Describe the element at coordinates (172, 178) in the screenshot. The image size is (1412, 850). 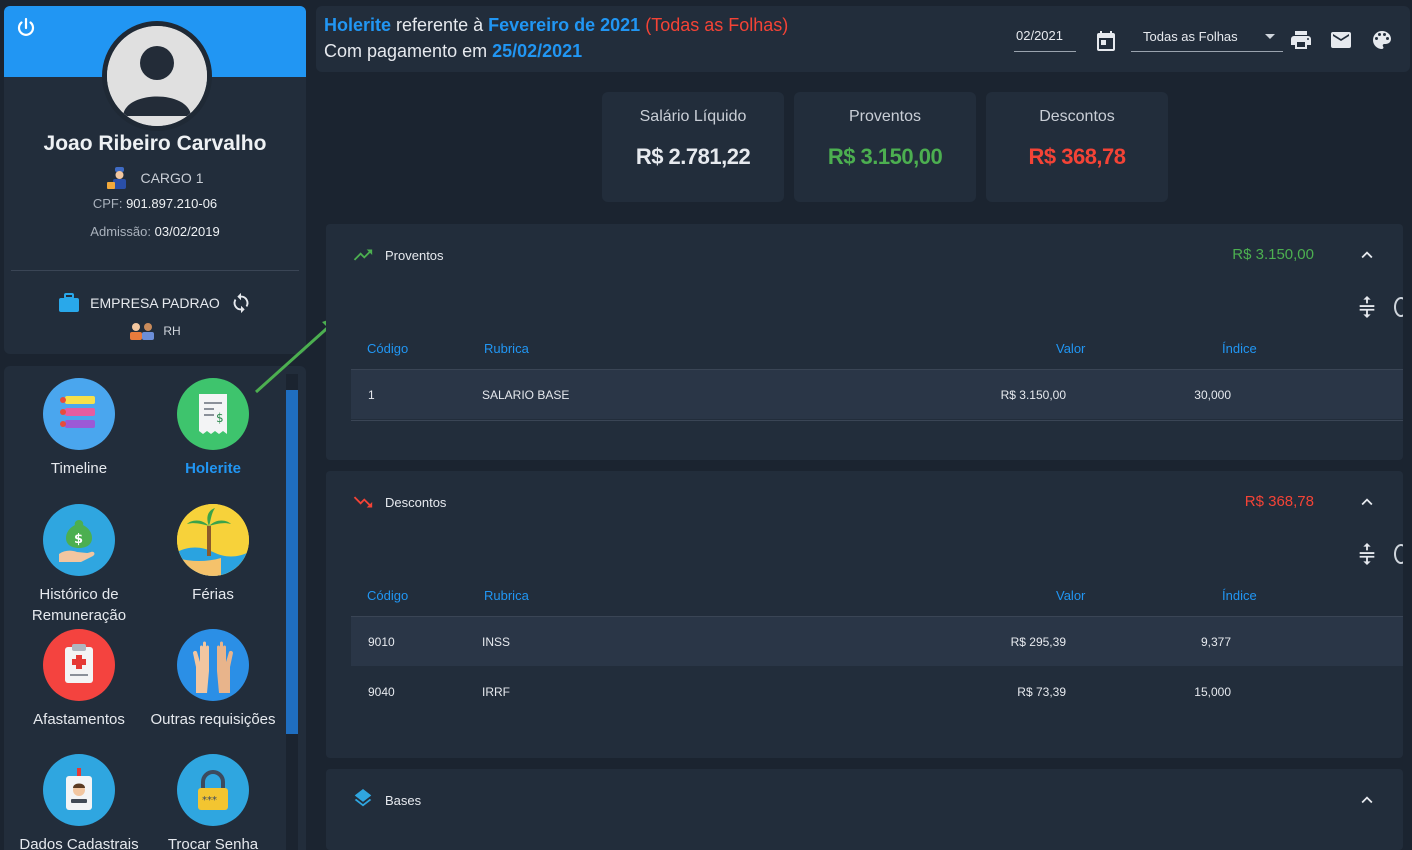
I see `role-label: CARGO 1` at that location.